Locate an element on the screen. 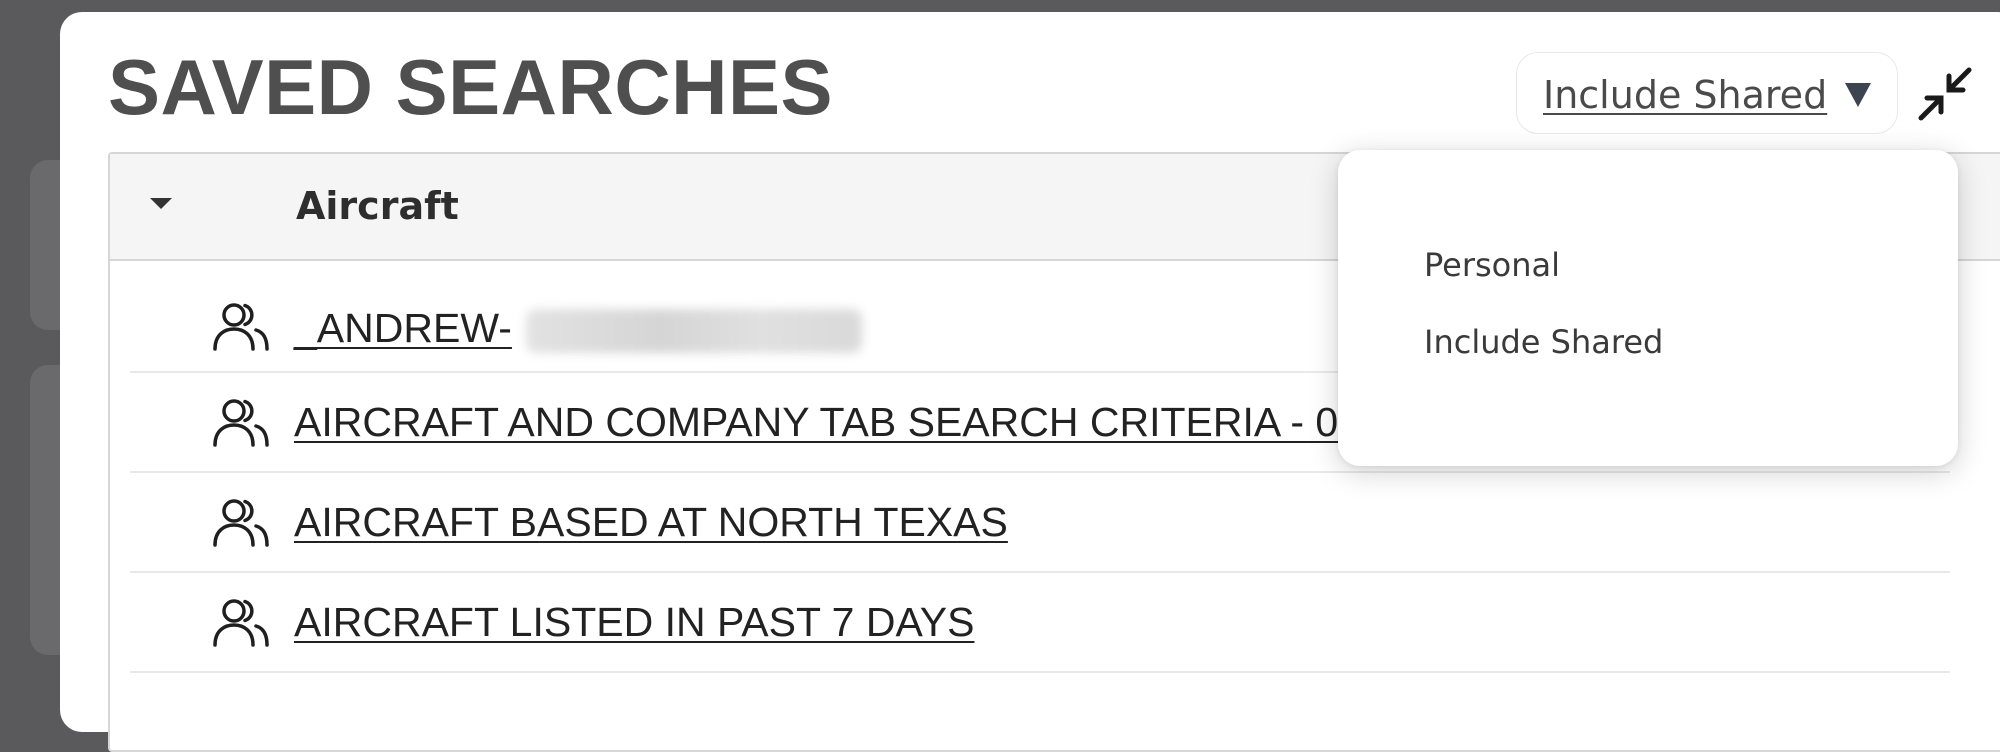 Image resolution: width=2000 pixels, height=752 pixels. scope-select: Include Shared is located at coordinates (1707, 93).